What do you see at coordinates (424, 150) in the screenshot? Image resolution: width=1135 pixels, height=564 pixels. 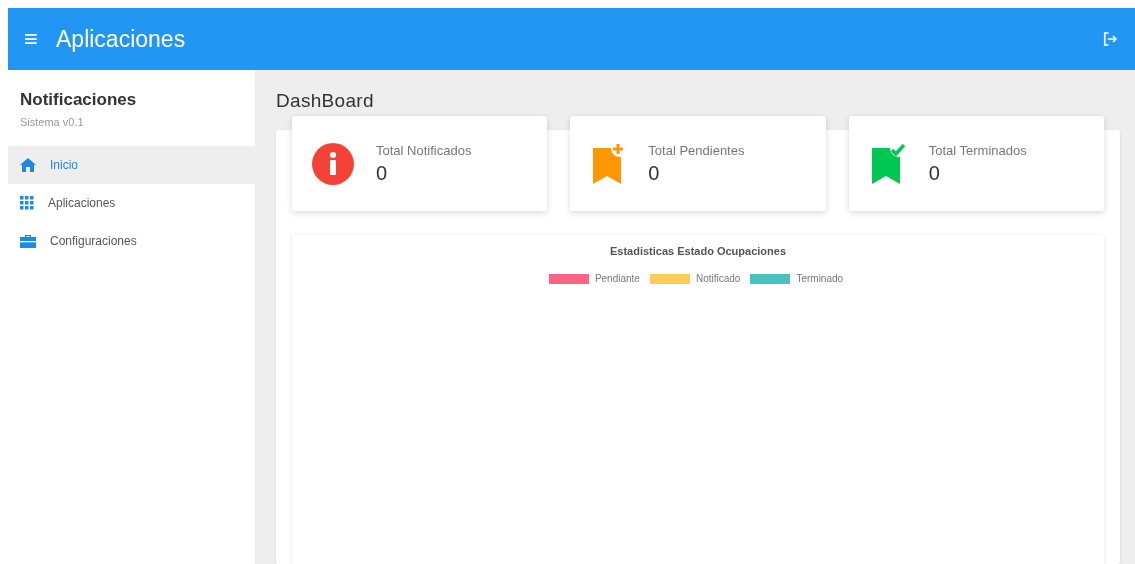 I see `stat-label: Total Notificados` at bounding box center [424, 150].